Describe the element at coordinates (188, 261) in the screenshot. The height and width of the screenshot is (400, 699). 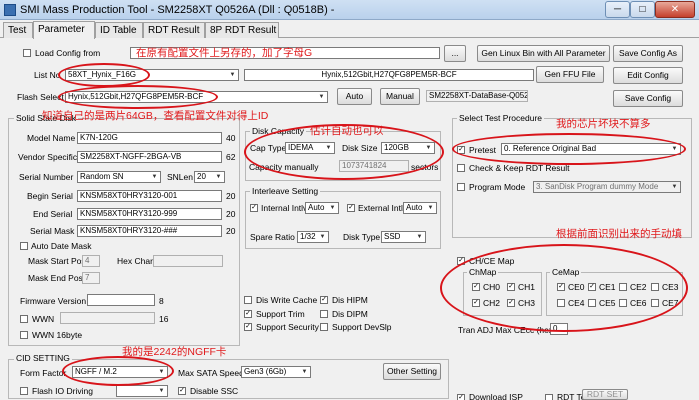
I see `hex-char-input` at that location.